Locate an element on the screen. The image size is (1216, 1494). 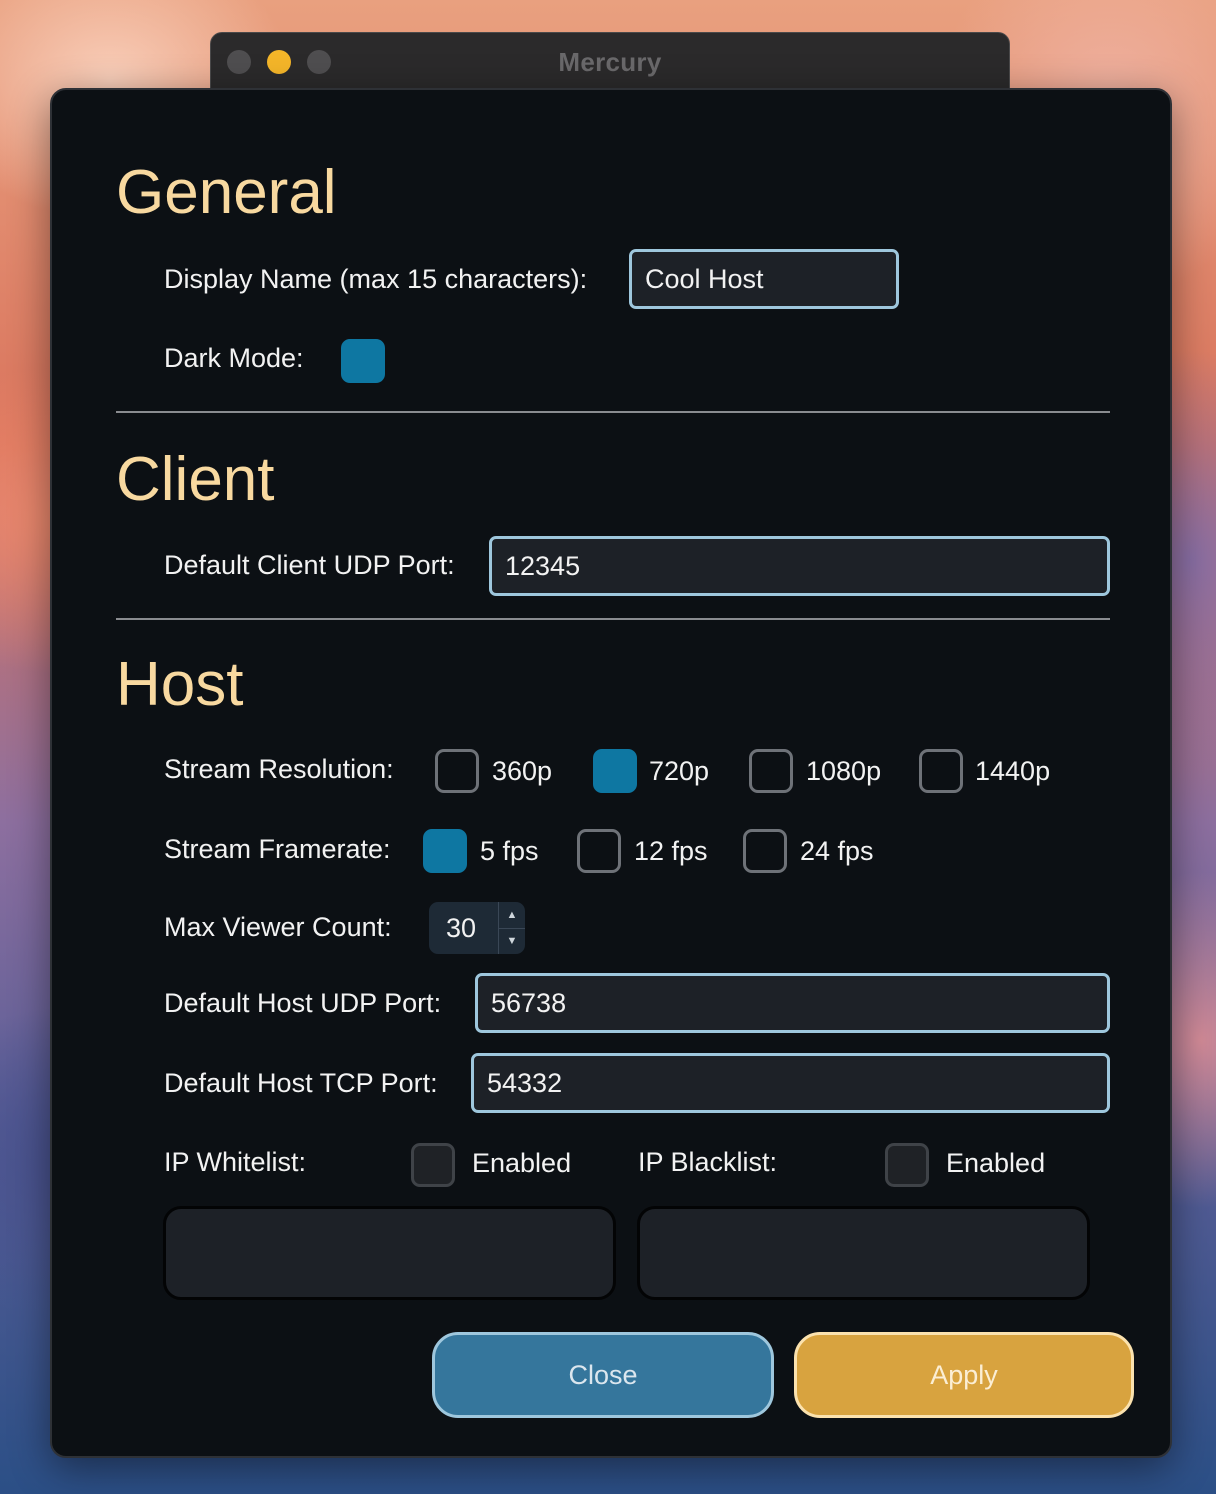
stepper-arrows: ▲ ▼ is located at coordinates (511, 928).